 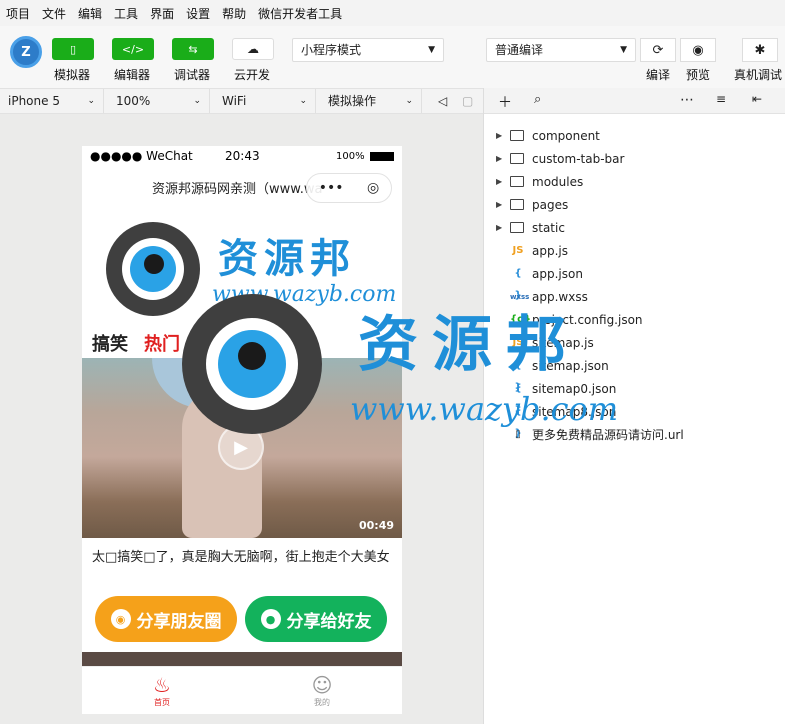 I want to click on menu-bar: 项目 文件 编辑 工具 界面 设置 帮助 微信开发者工具, so click(x=392, y=13).